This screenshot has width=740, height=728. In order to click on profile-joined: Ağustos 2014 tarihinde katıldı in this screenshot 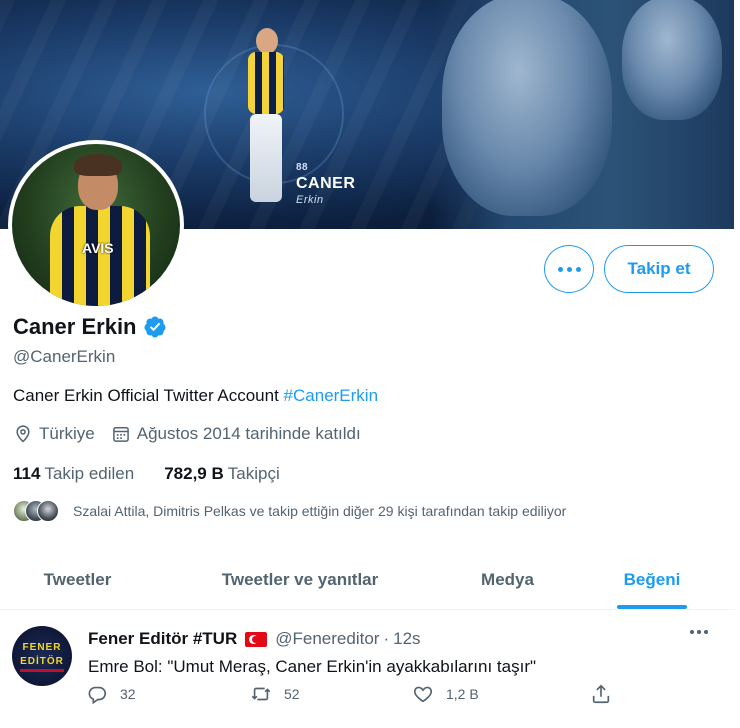, I will do `click(236, 434)`.